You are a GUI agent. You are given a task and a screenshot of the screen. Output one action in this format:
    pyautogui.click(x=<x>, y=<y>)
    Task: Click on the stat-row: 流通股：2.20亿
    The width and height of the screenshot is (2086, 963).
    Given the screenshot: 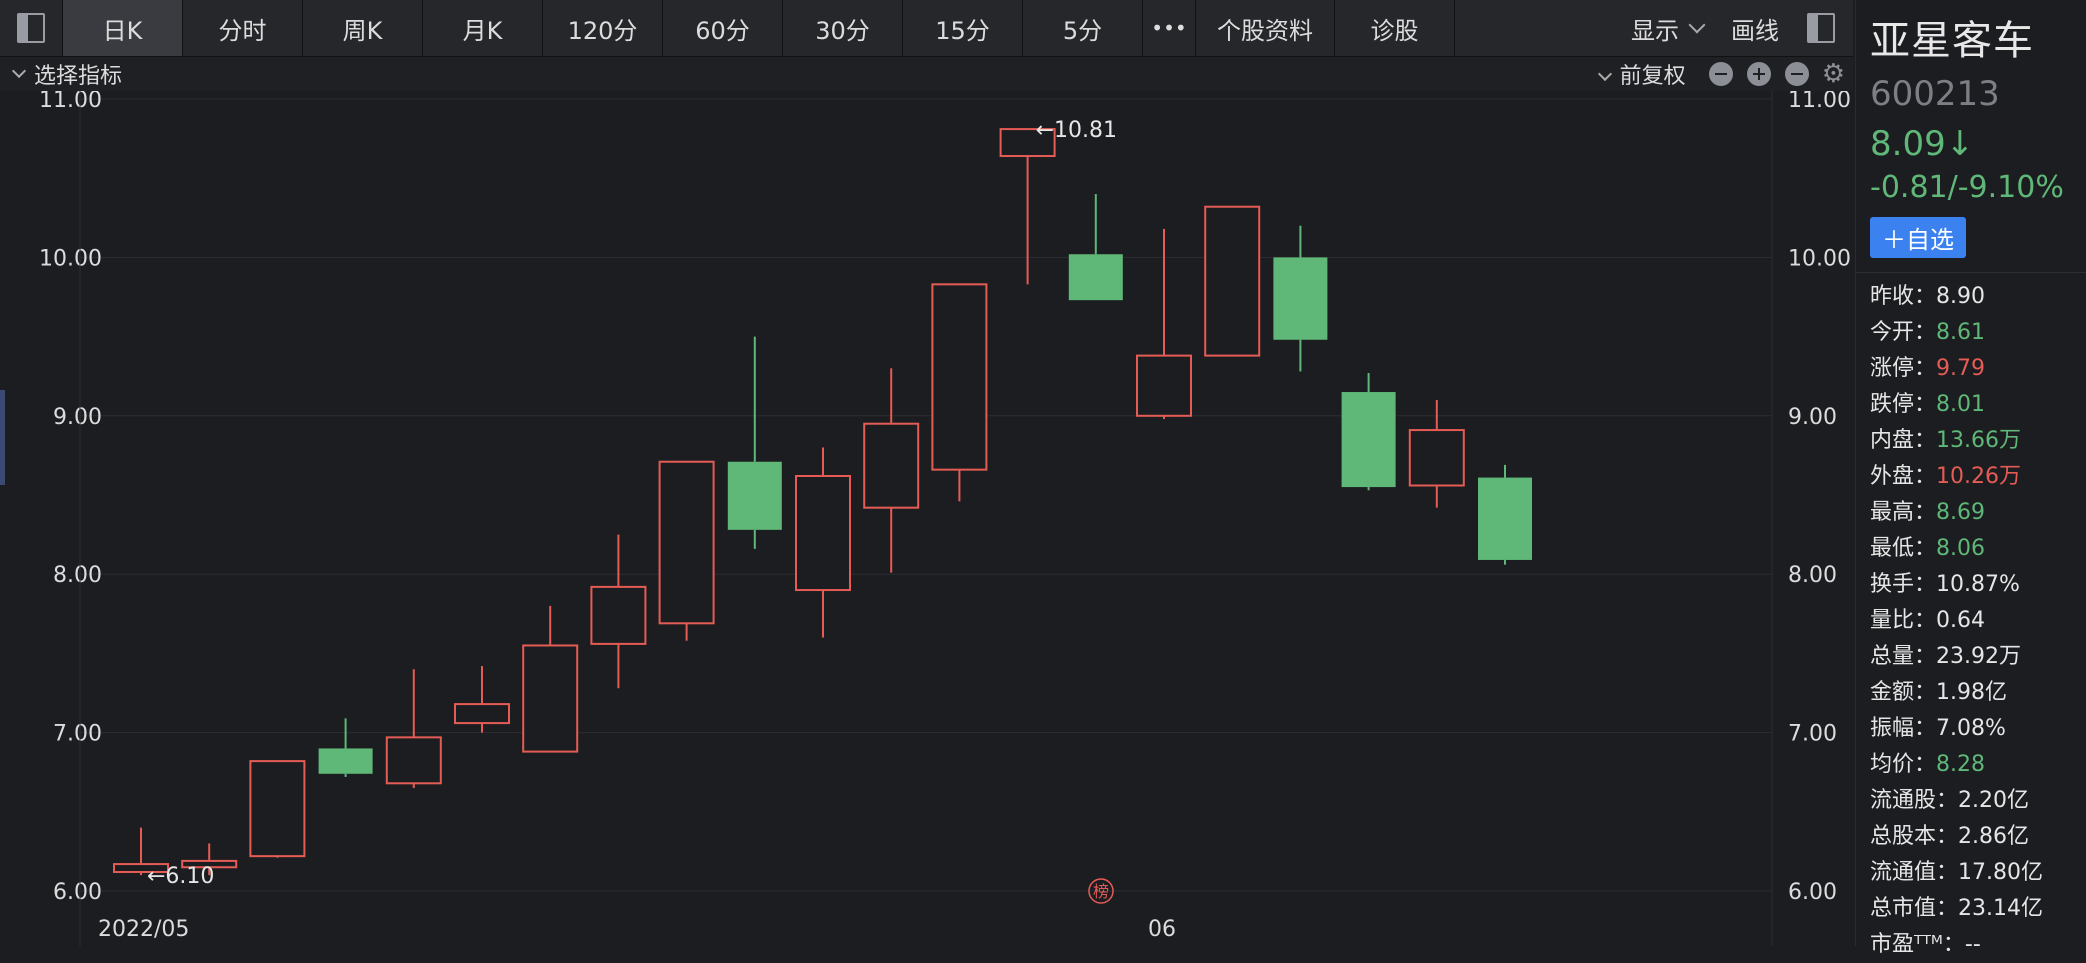 What is the action you would take?
    pyautogui.click(x=1978, y=801)
    